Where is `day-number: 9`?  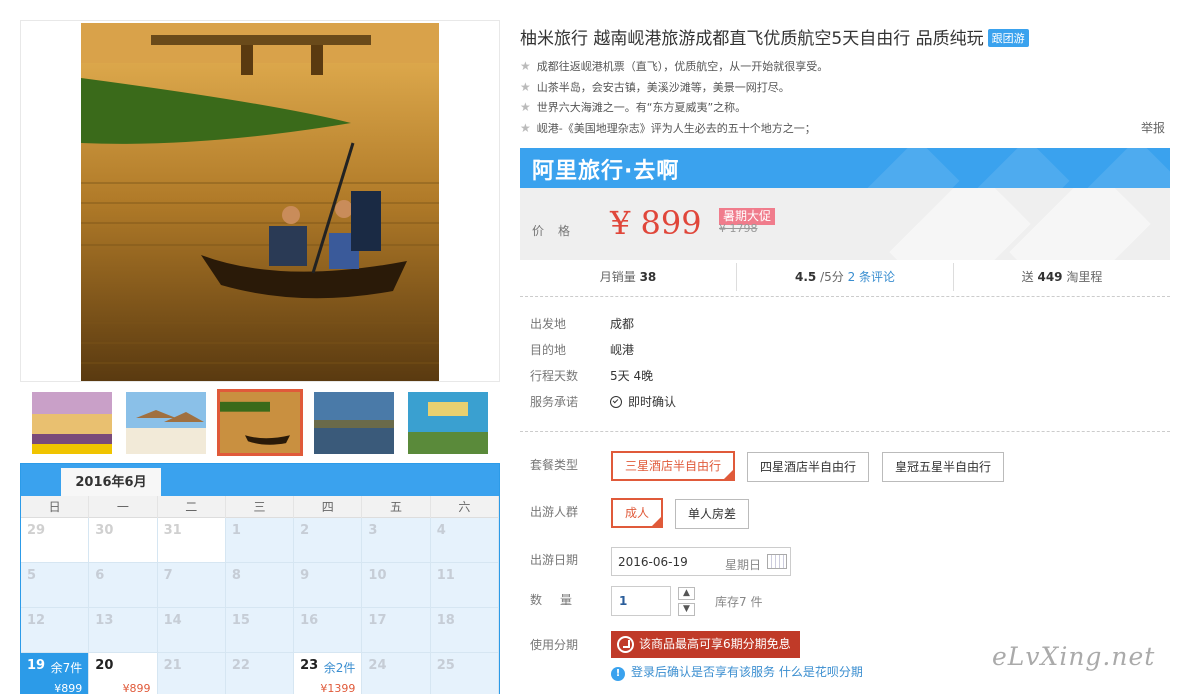 day-number: 9 is located at coordinates (305, 575).